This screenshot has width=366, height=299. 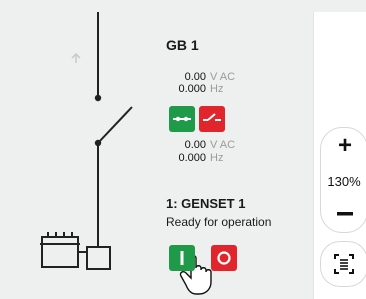 I want to click on breaker-title: GB 1, so click(x=182, y=45).